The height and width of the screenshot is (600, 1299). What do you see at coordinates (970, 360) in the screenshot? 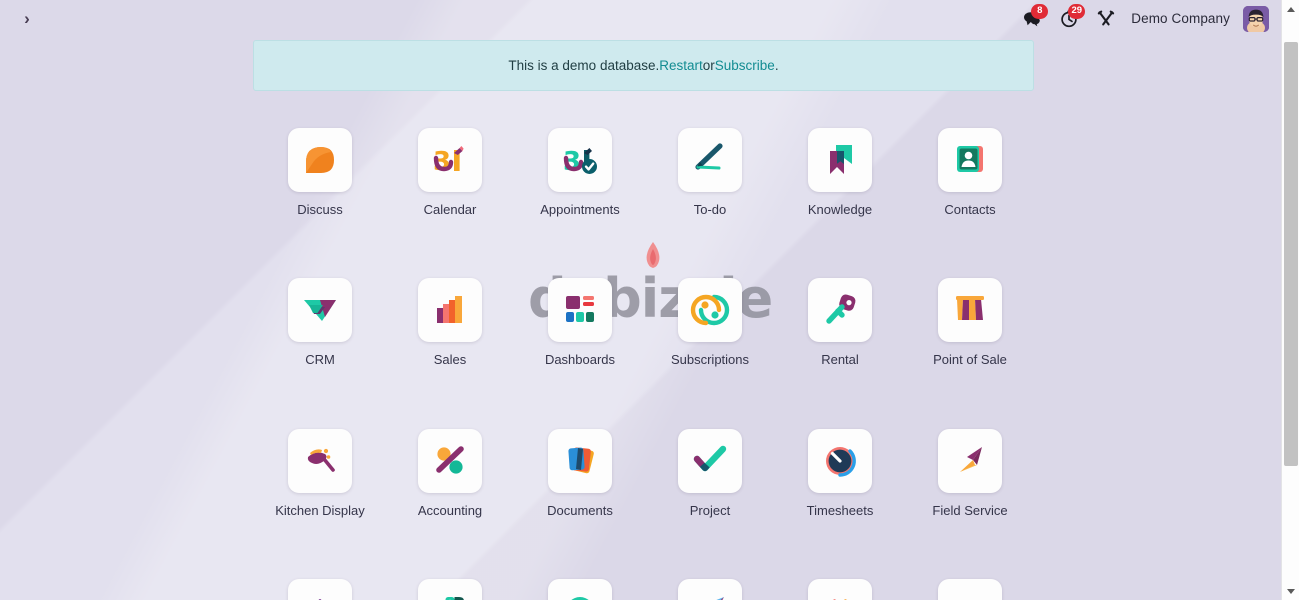
I see `app-label: Point of Sale` at bounding box center [970, 360].